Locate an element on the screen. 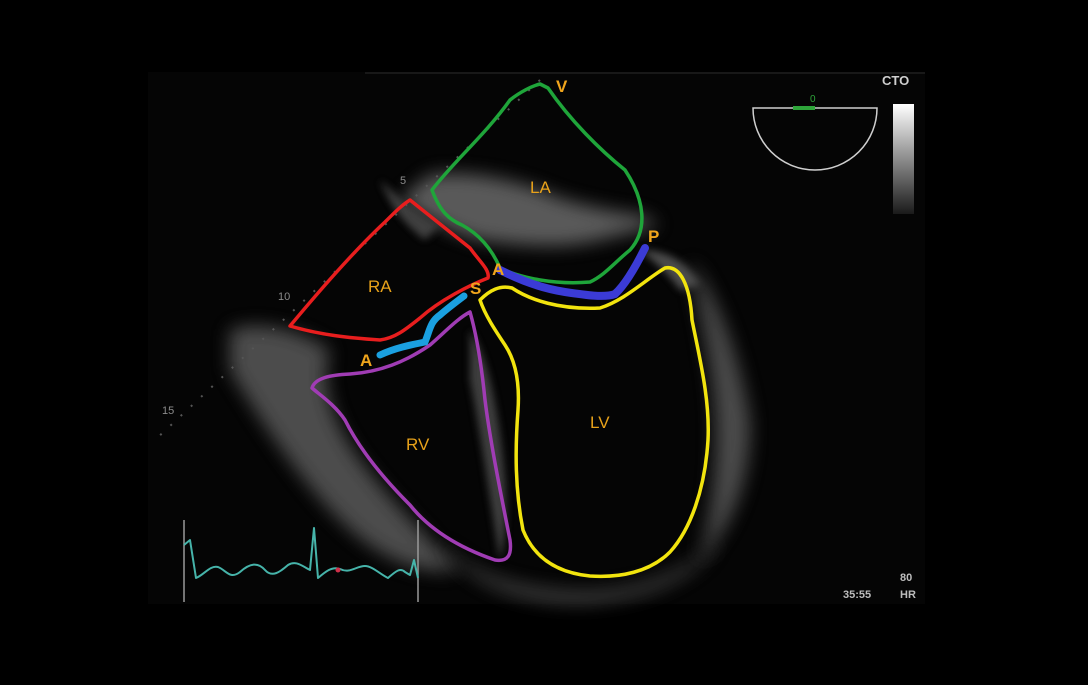 The width and height of the screenshot is (1088, 685). depth-marker-10: 10 is located at coordinates (284, 297).